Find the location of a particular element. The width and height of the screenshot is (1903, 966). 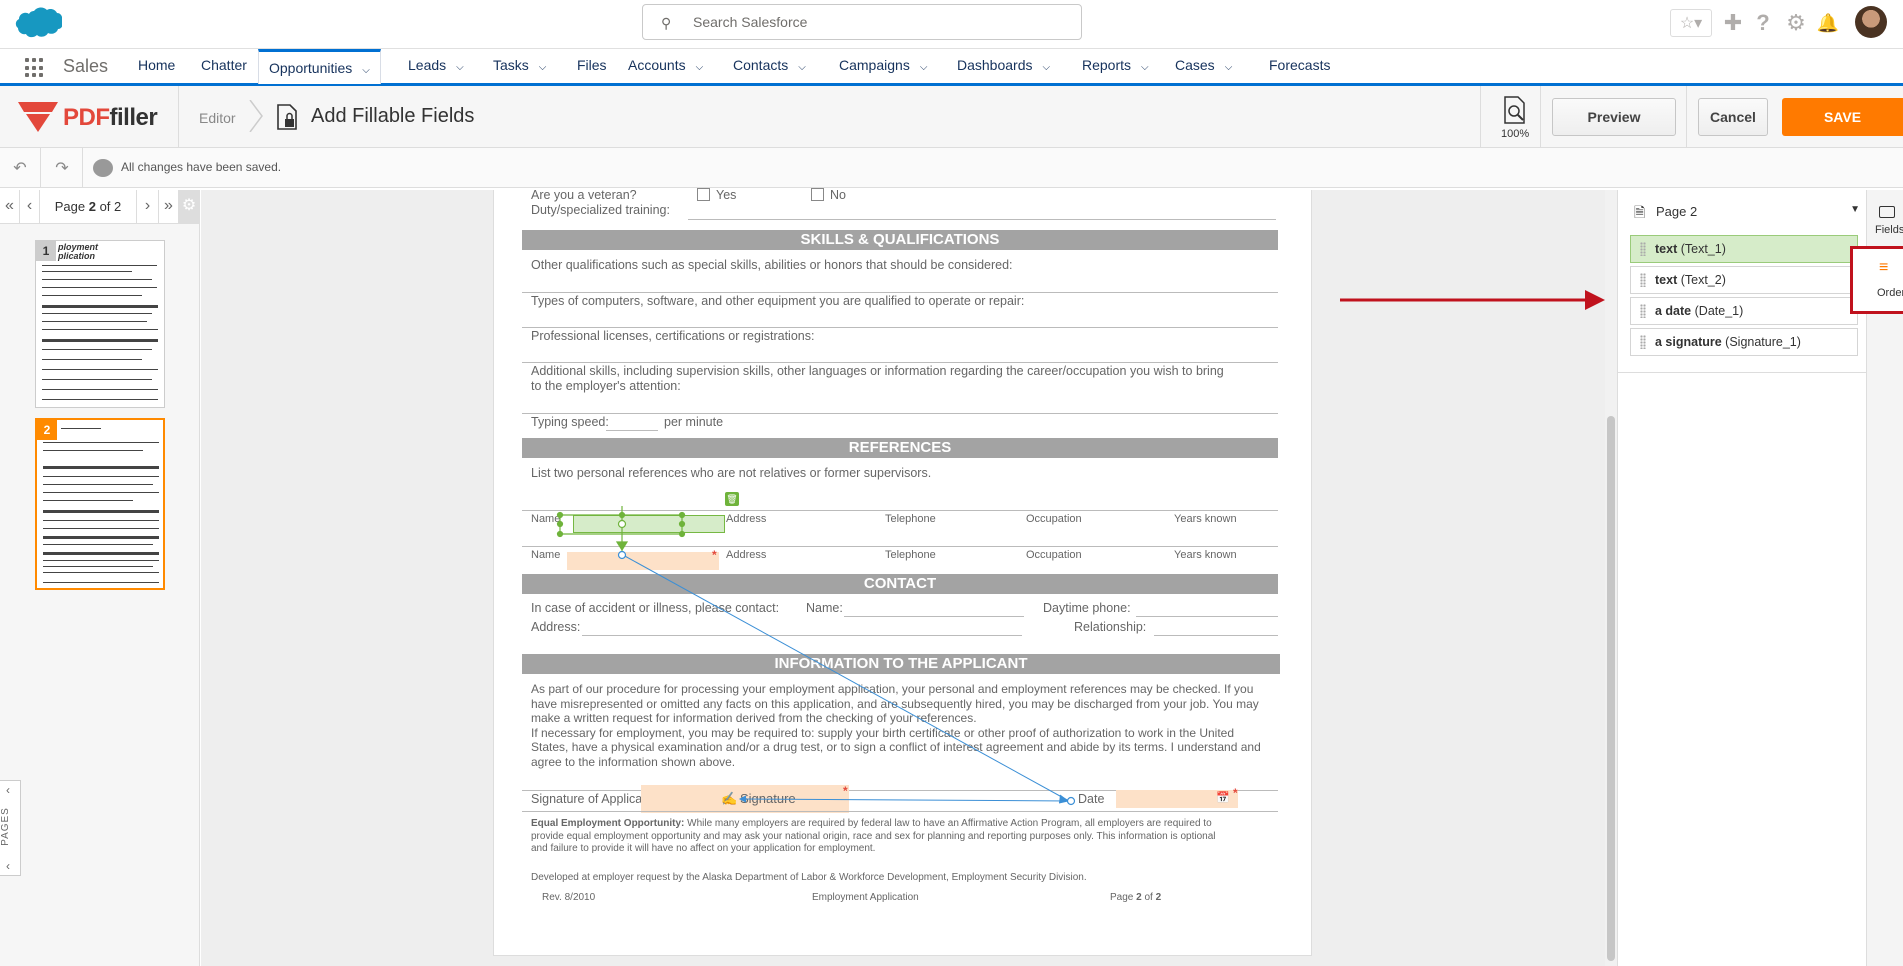

field-list-item: a date (Date_1) is located at coordinates (1744, 311).